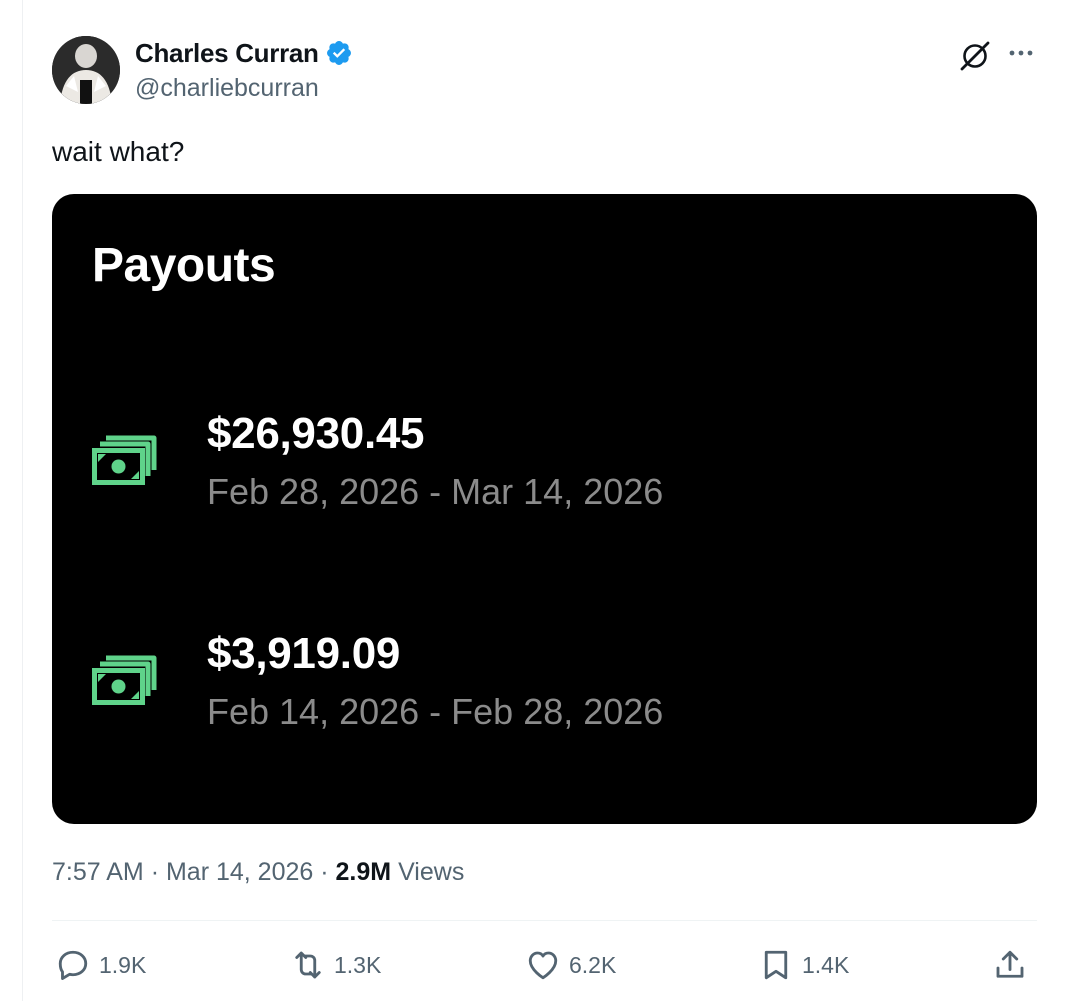 The width and height of the screenshot is (1080, 1001). I want to click on divider, so click(544, 920).